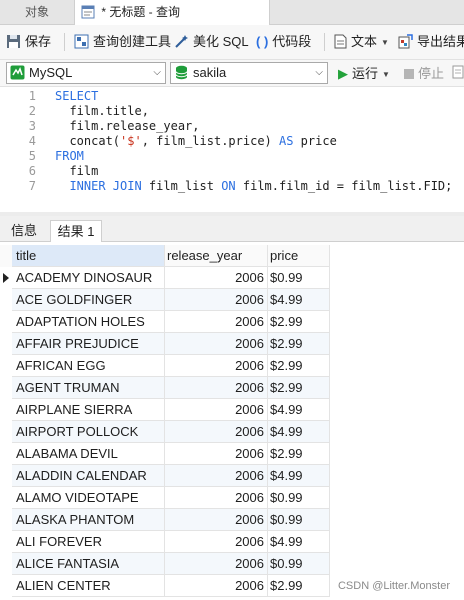 Image resolution: width=464 pixels, height=600 pixels. What do you see at coordinates (76, 231) in the screenshot?
I see `tab-result-1: 结果 1` at bounding box center [76, 231].